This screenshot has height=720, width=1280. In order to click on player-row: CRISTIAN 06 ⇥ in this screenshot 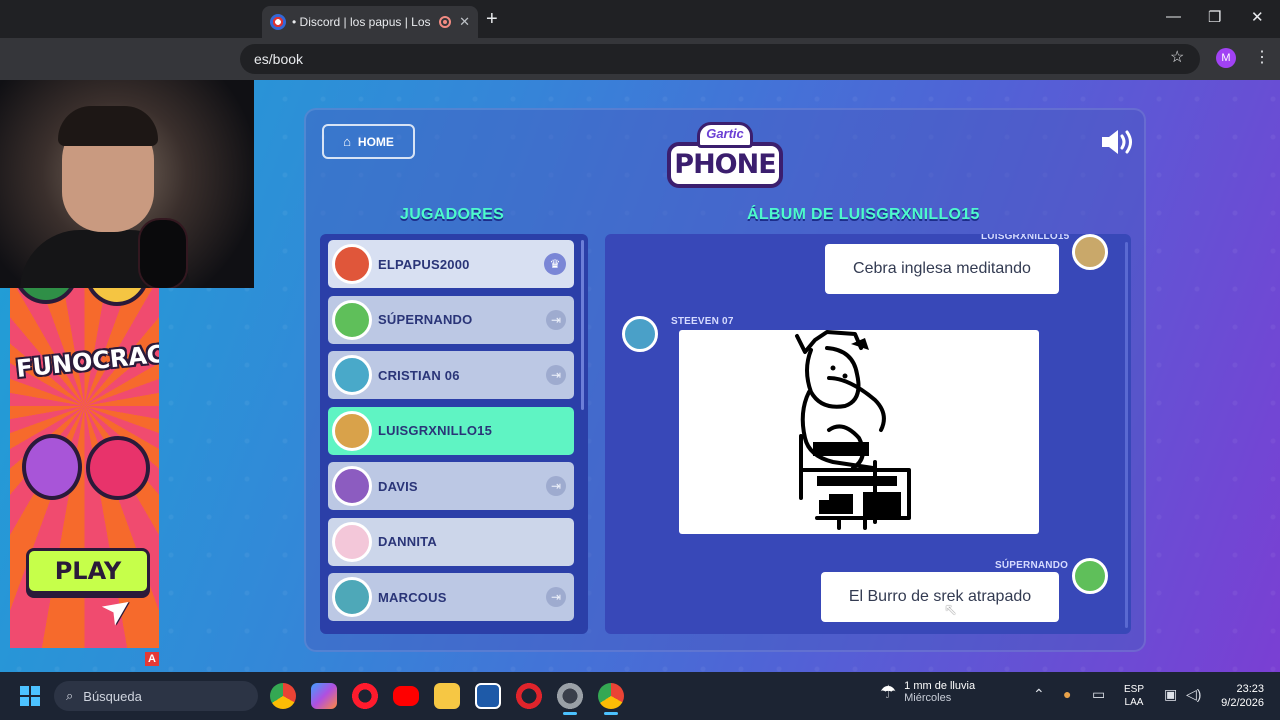, I will do `click(451, 375)`.